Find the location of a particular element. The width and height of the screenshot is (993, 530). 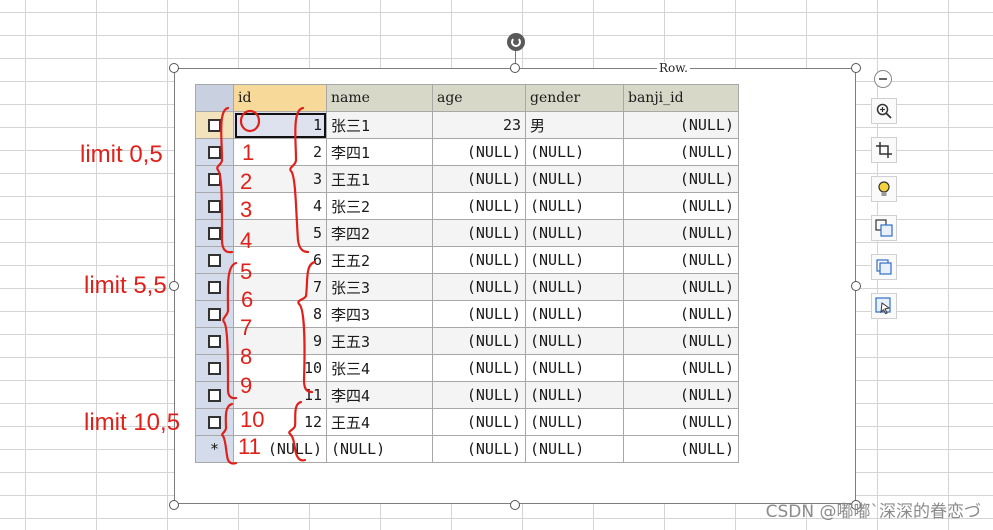

circle-zero is located at coordinates (250, 121).